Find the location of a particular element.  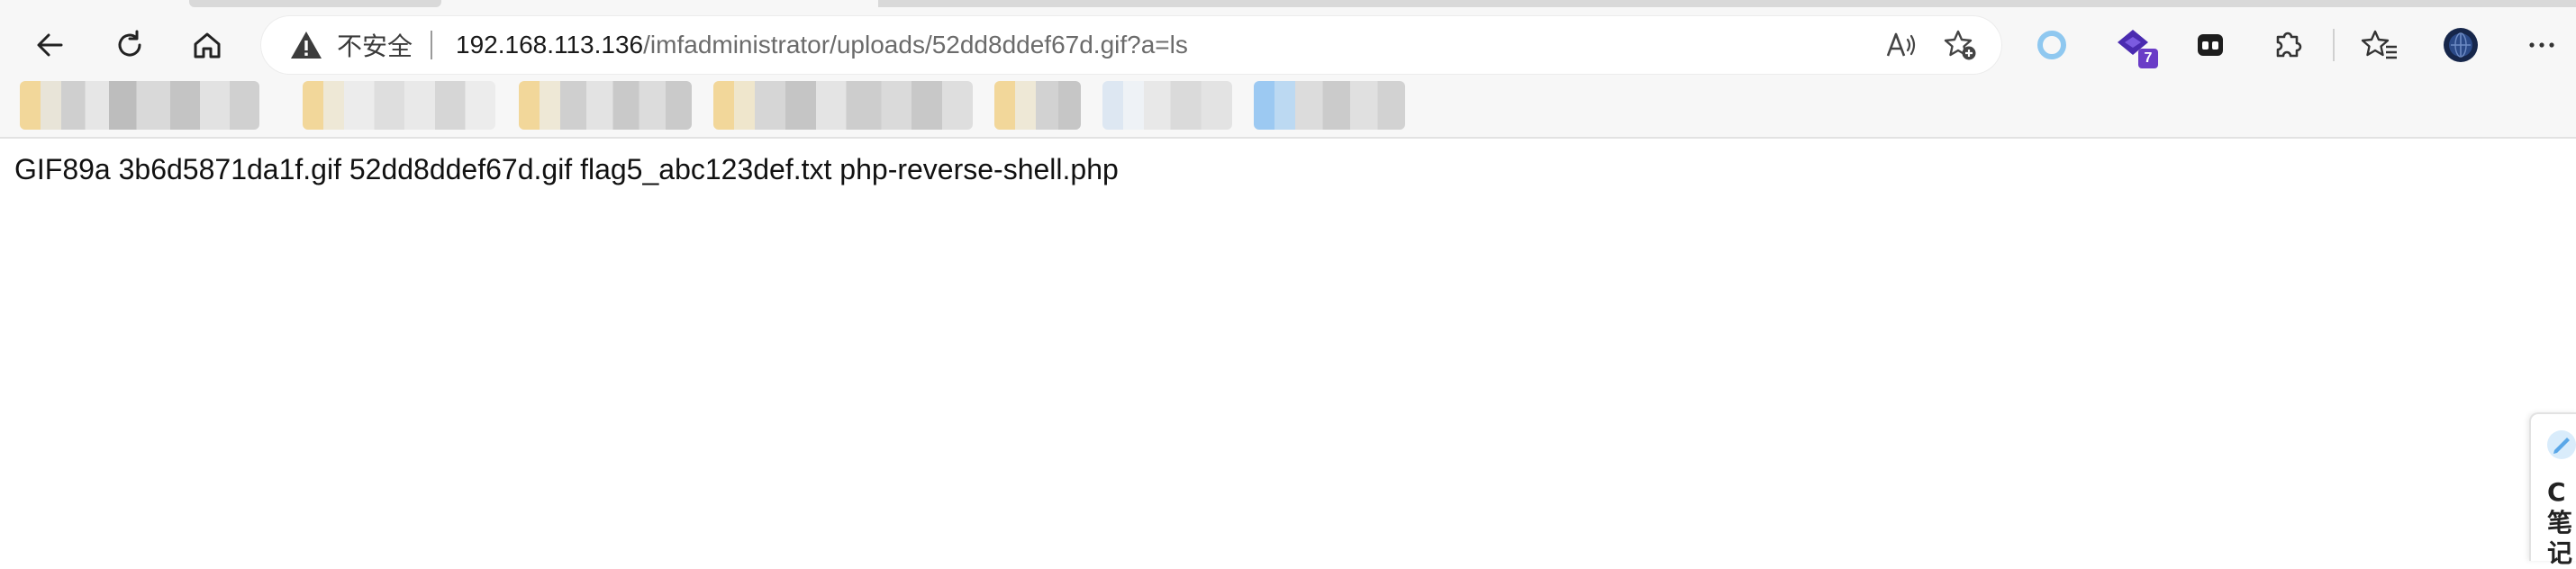

refresh-button is located at coordinates (129, 45).